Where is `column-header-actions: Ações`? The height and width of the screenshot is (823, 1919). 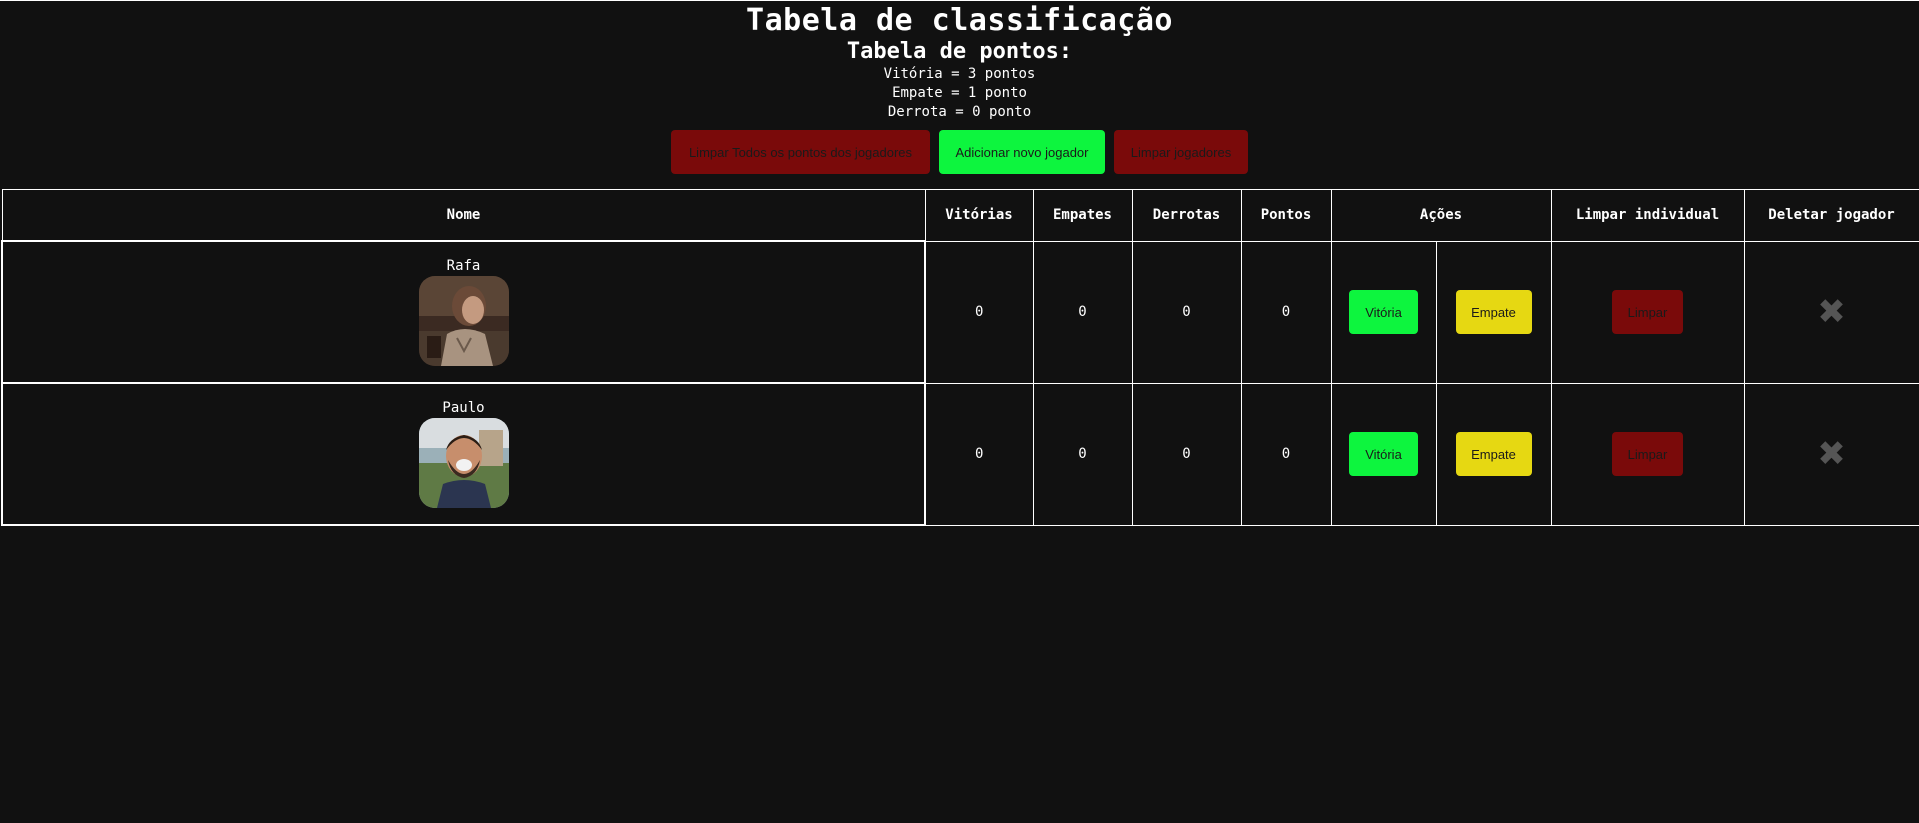
column-header-actions: Ações is located at coordinates (1441, 215).